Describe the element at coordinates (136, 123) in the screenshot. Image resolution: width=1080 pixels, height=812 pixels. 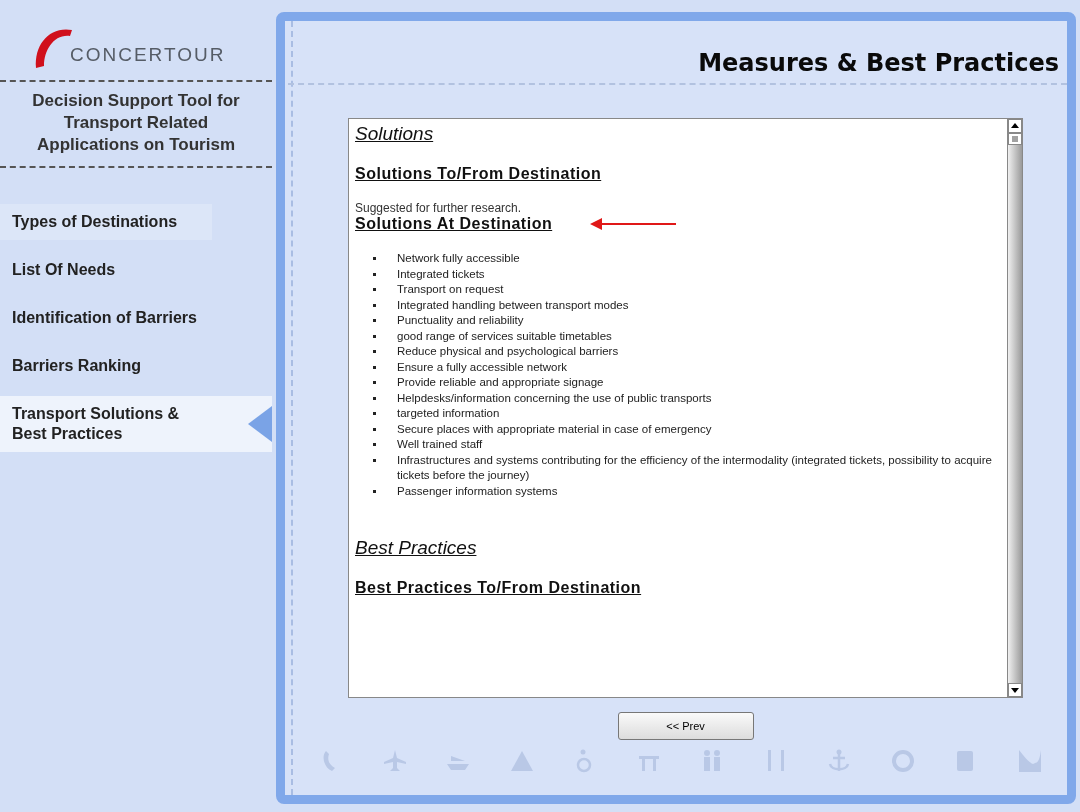
I see `app-subtitle: Decision Support Tool for Transport Related Applications on Tourism` at that location.